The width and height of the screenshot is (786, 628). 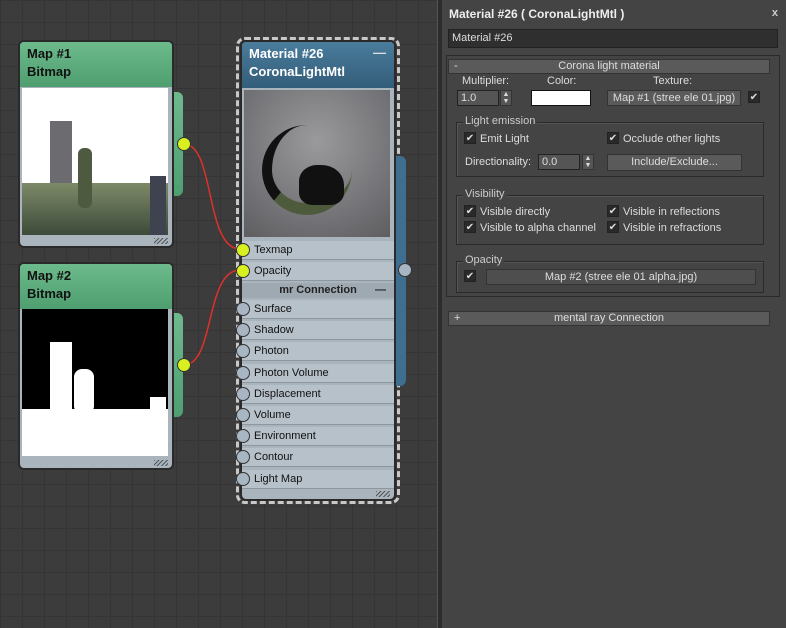 I want to click on color-label: Color:, so click(x=562, y=81).